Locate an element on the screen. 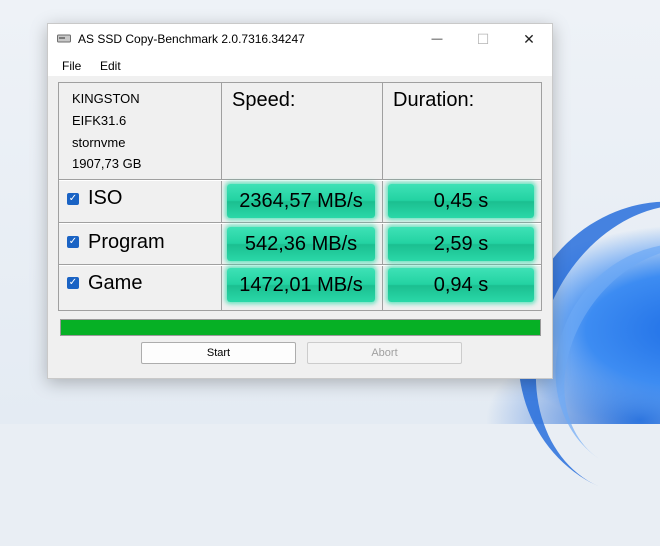  minimize-button: — is located at coordinates (437, 39).